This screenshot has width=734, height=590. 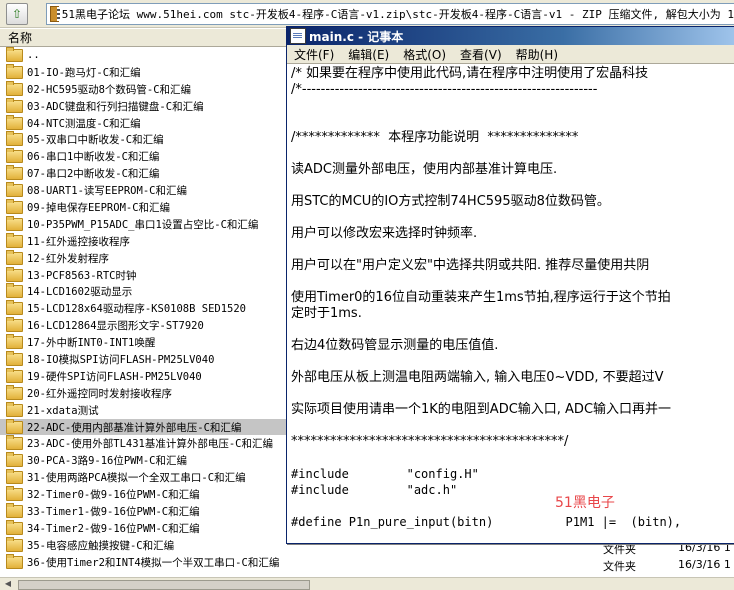 I want to click on text-line: 定时于1ms., so click(x=326, y=313).